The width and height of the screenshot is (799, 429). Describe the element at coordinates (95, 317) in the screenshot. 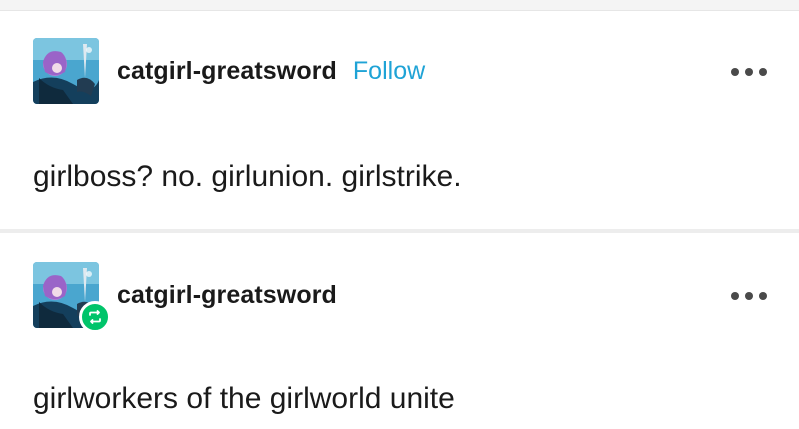

I see `reblog-icon` at that location.